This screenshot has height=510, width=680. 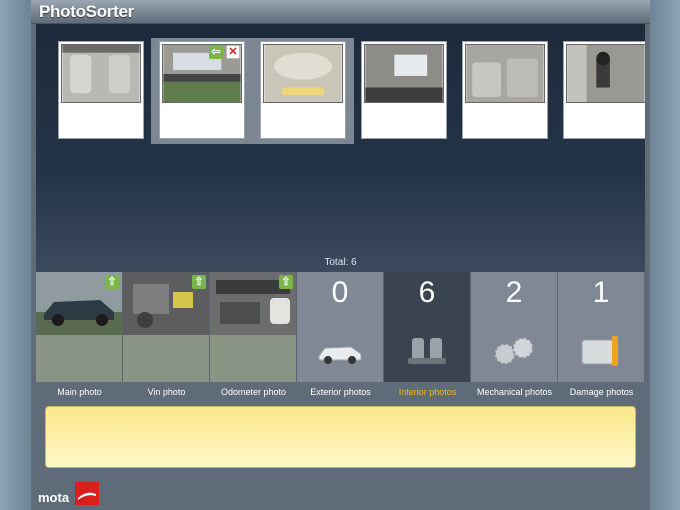 What do you see at coordinates (427, 392) in the screenshot?
I see `label-interior-photos: Interior photos` at bounding box center [427, 392].